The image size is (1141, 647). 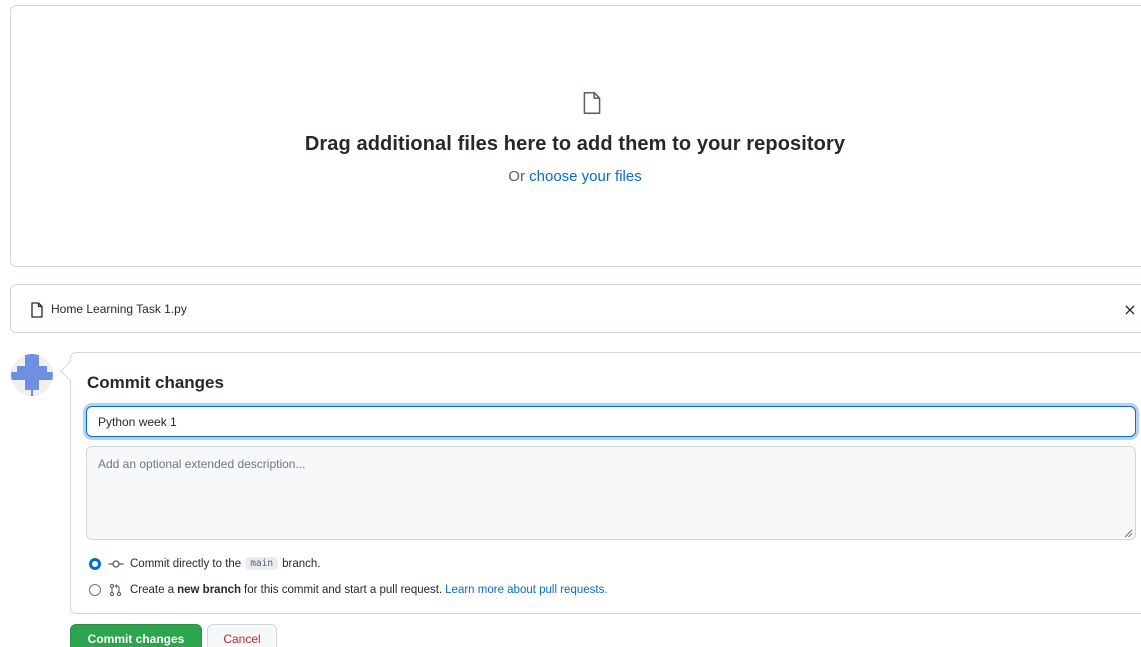 What do you see at coordinates (242, 635) in the screenshot?
I see `cancel-button: Cancel` at bounding box center [242, 635].